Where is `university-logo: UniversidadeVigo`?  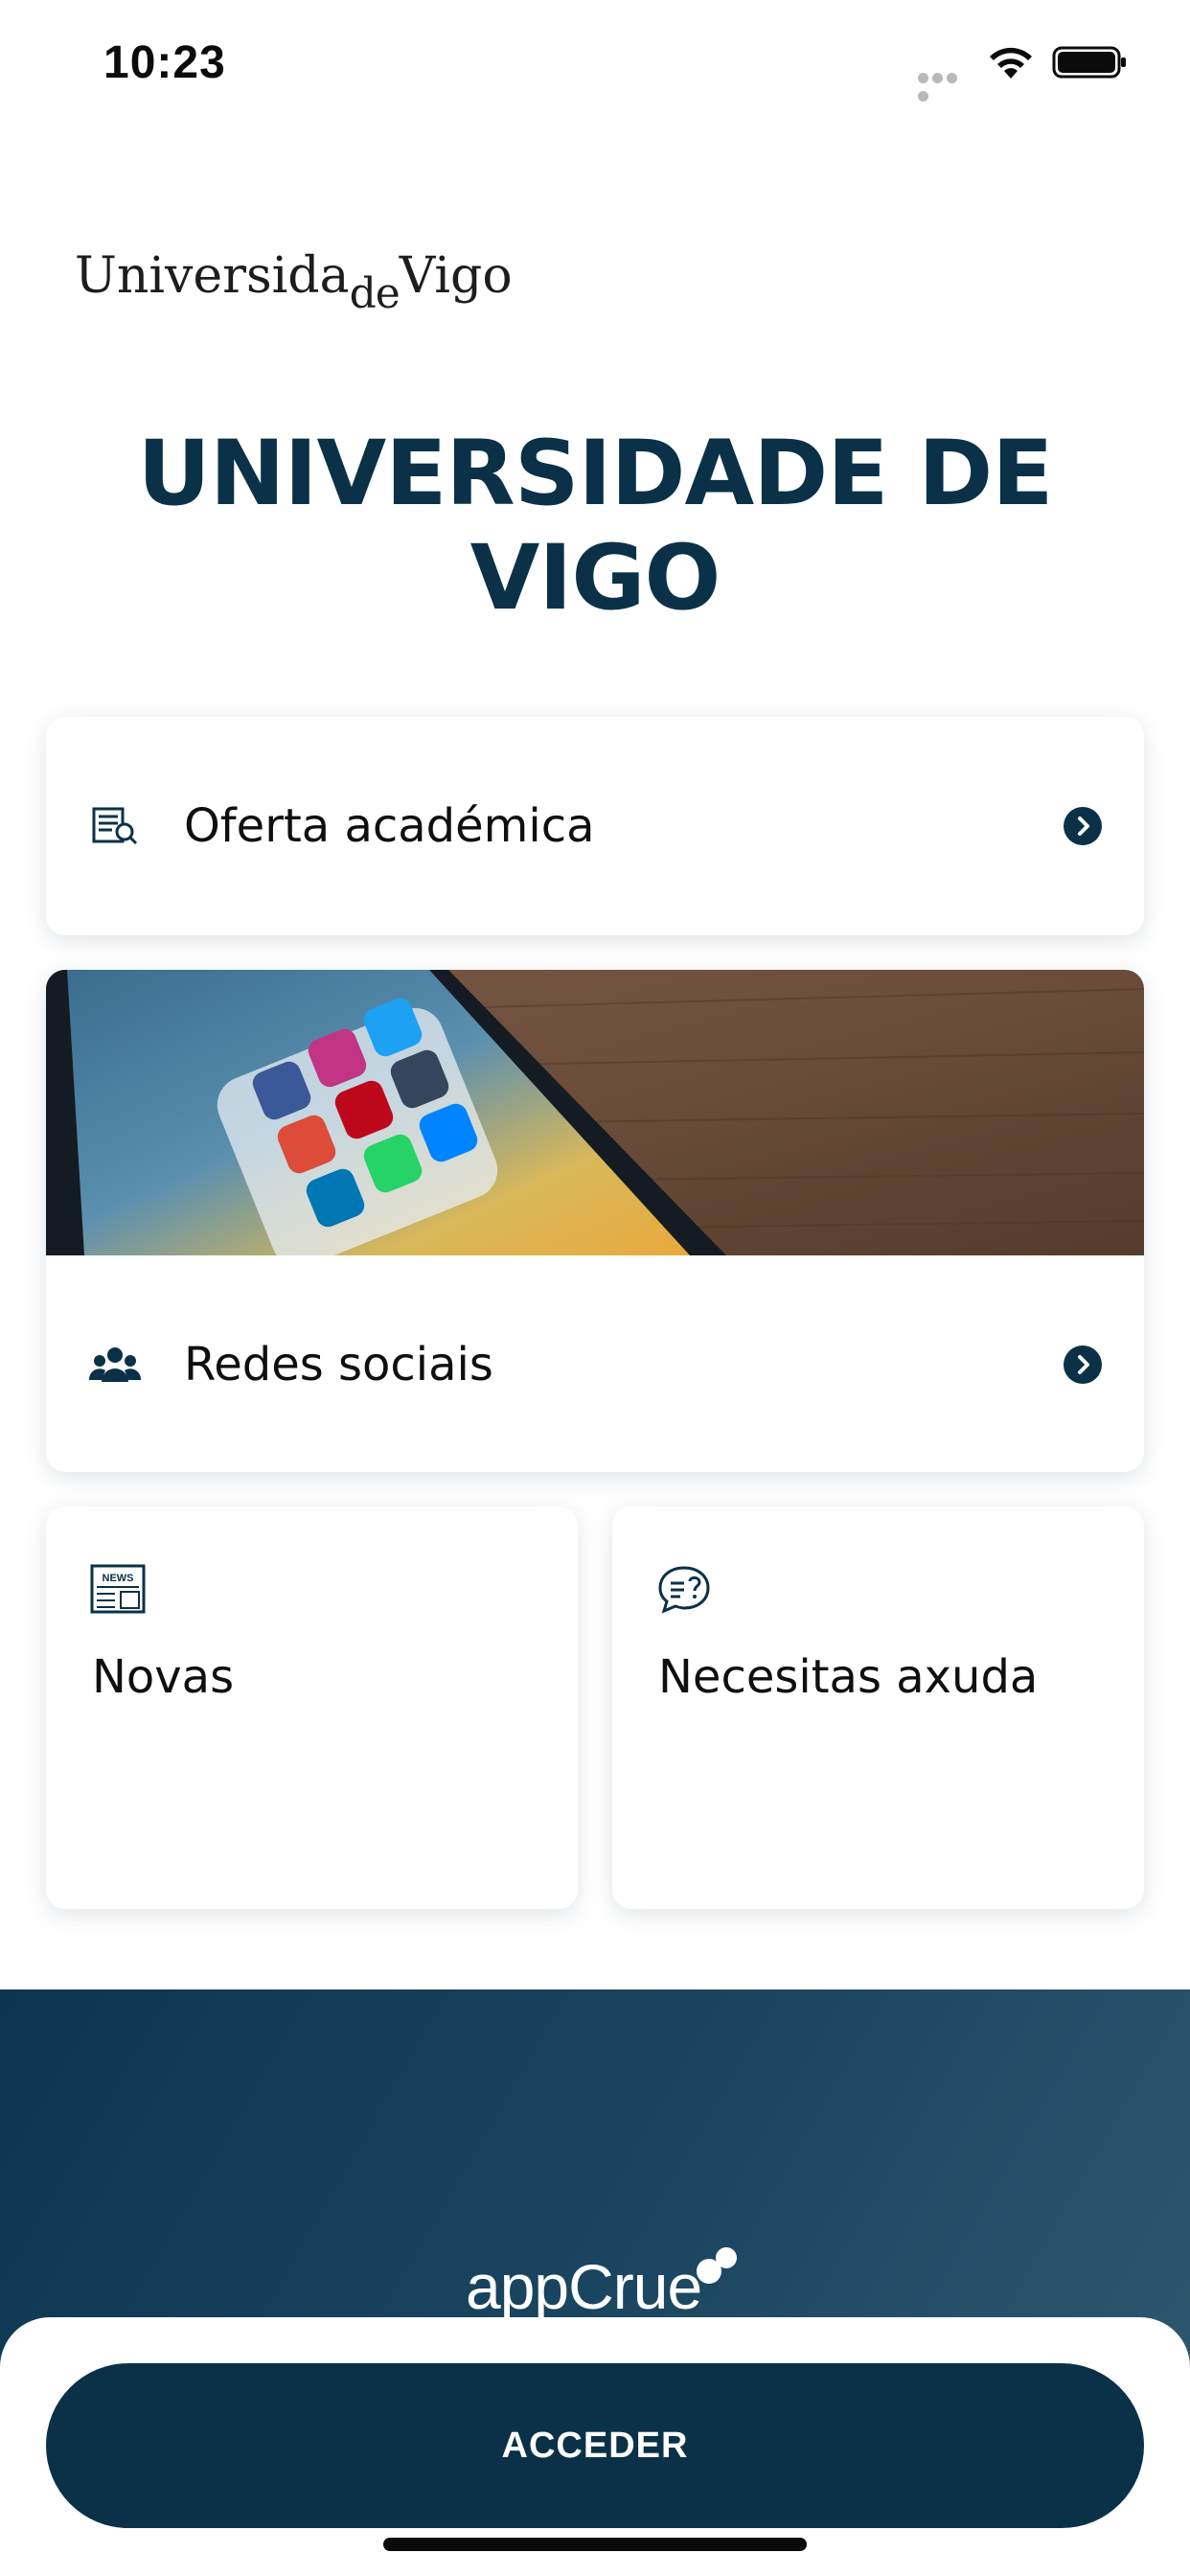
university-logo: UniversidadeVigo is located at coordinates (294, 282).